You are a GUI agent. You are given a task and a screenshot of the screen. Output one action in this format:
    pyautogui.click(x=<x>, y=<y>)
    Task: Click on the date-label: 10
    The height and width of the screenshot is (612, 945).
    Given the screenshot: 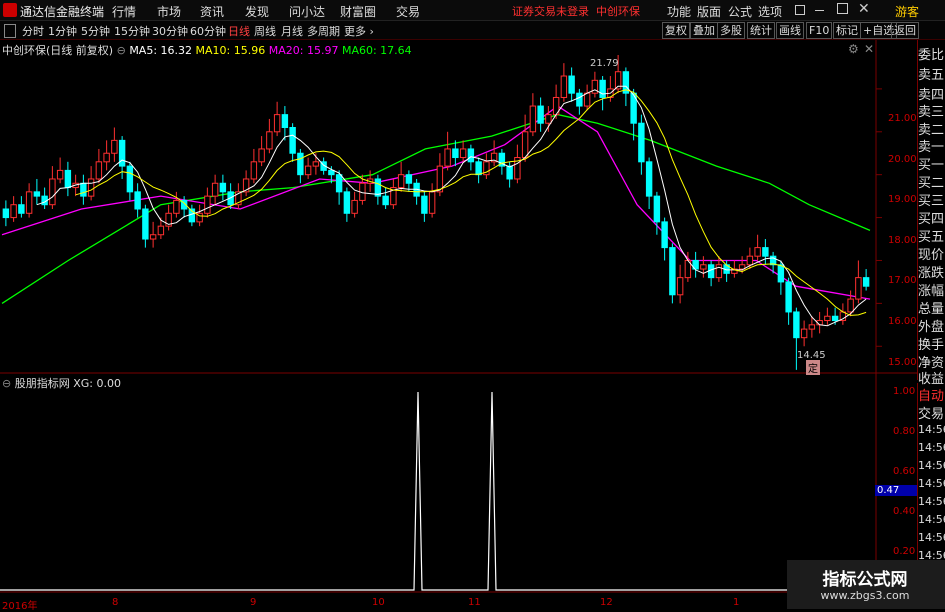 What is the action you would take?
    pyautogui.click(x=378, y=602)
    